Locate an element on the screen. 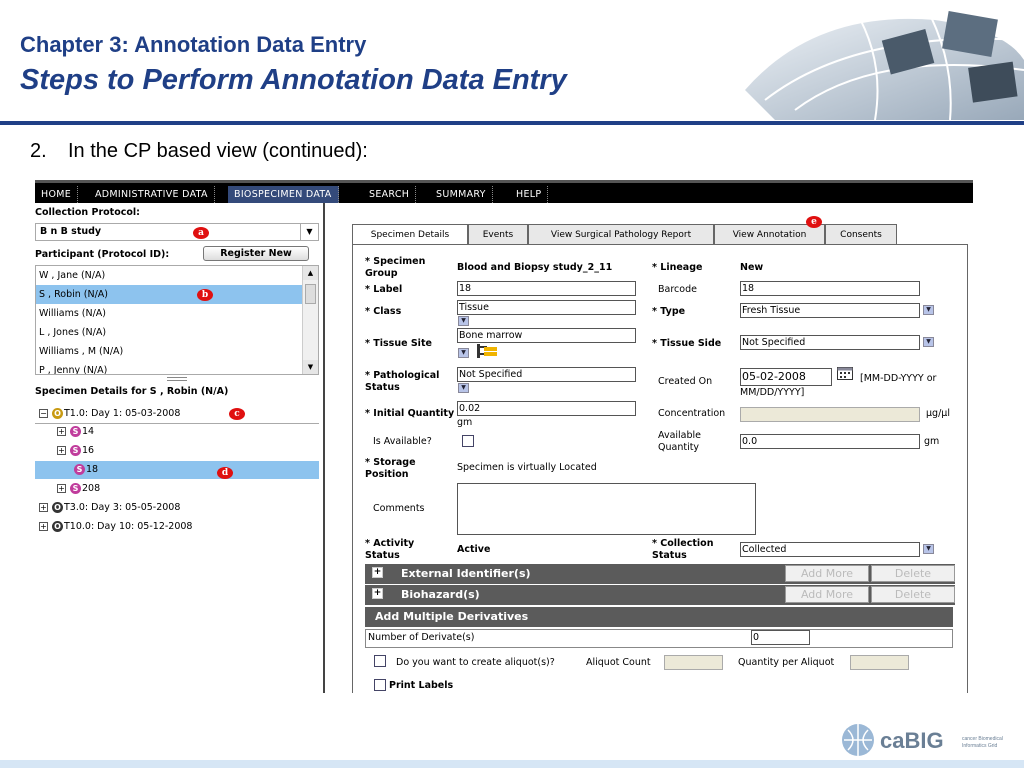 This screenshot has width=1024, height=768. list-item: Williams , M (N/A) is located at coordinates (169, 351).